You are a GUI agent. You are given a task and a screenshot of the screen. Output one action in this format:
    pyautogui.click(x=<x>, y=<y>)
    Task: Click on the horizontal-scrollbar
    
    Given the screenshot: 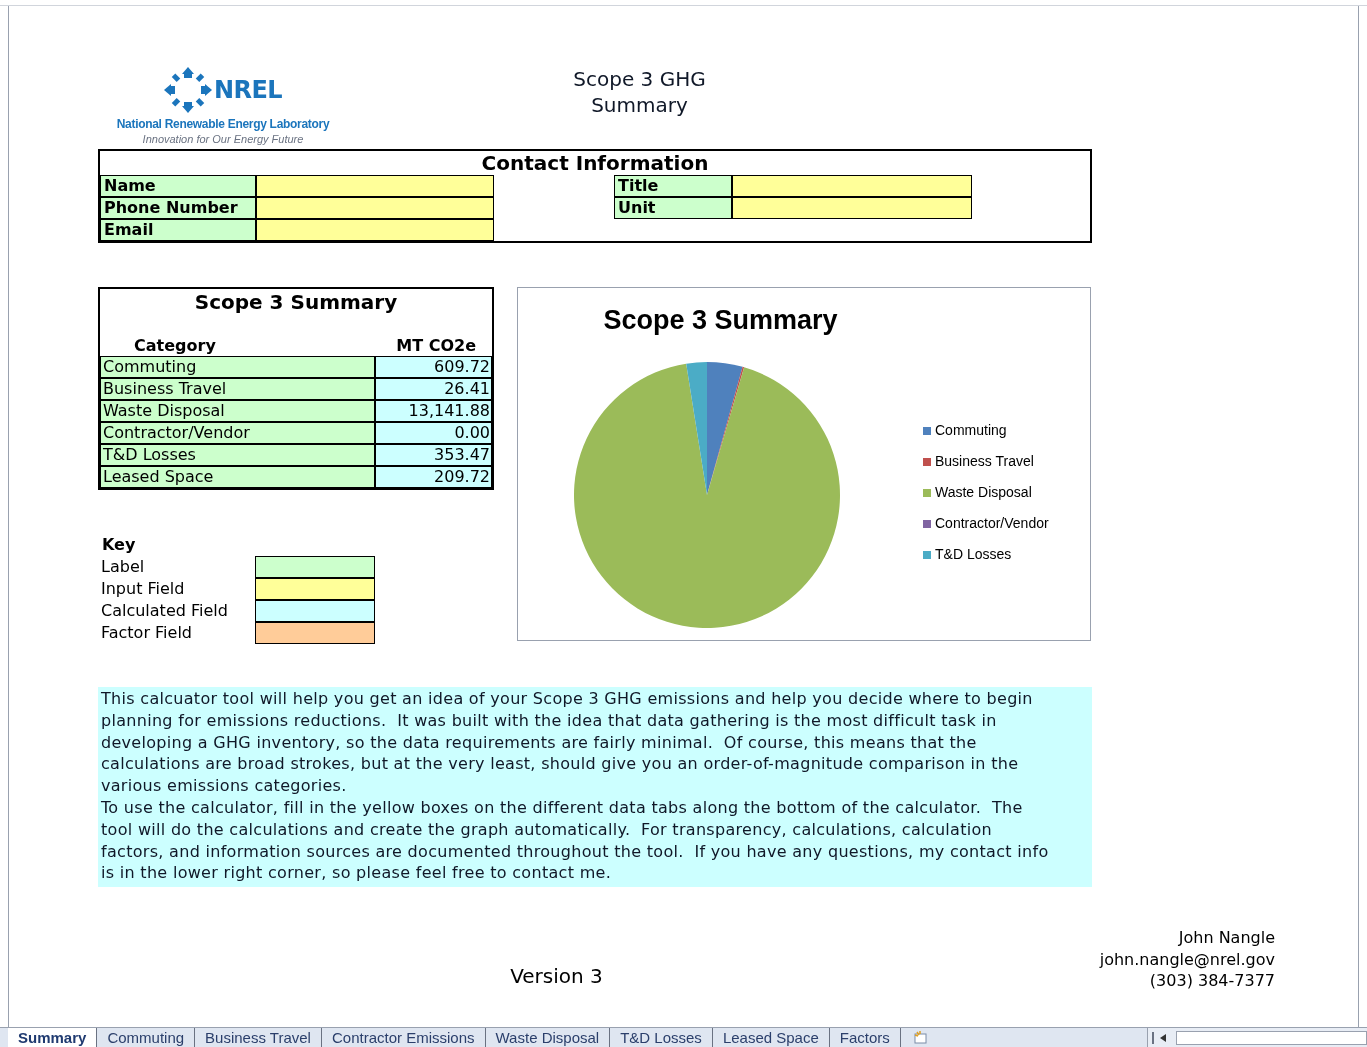 What is the action you would take?
    pyautogui.click(x=1257, y=1037)
    